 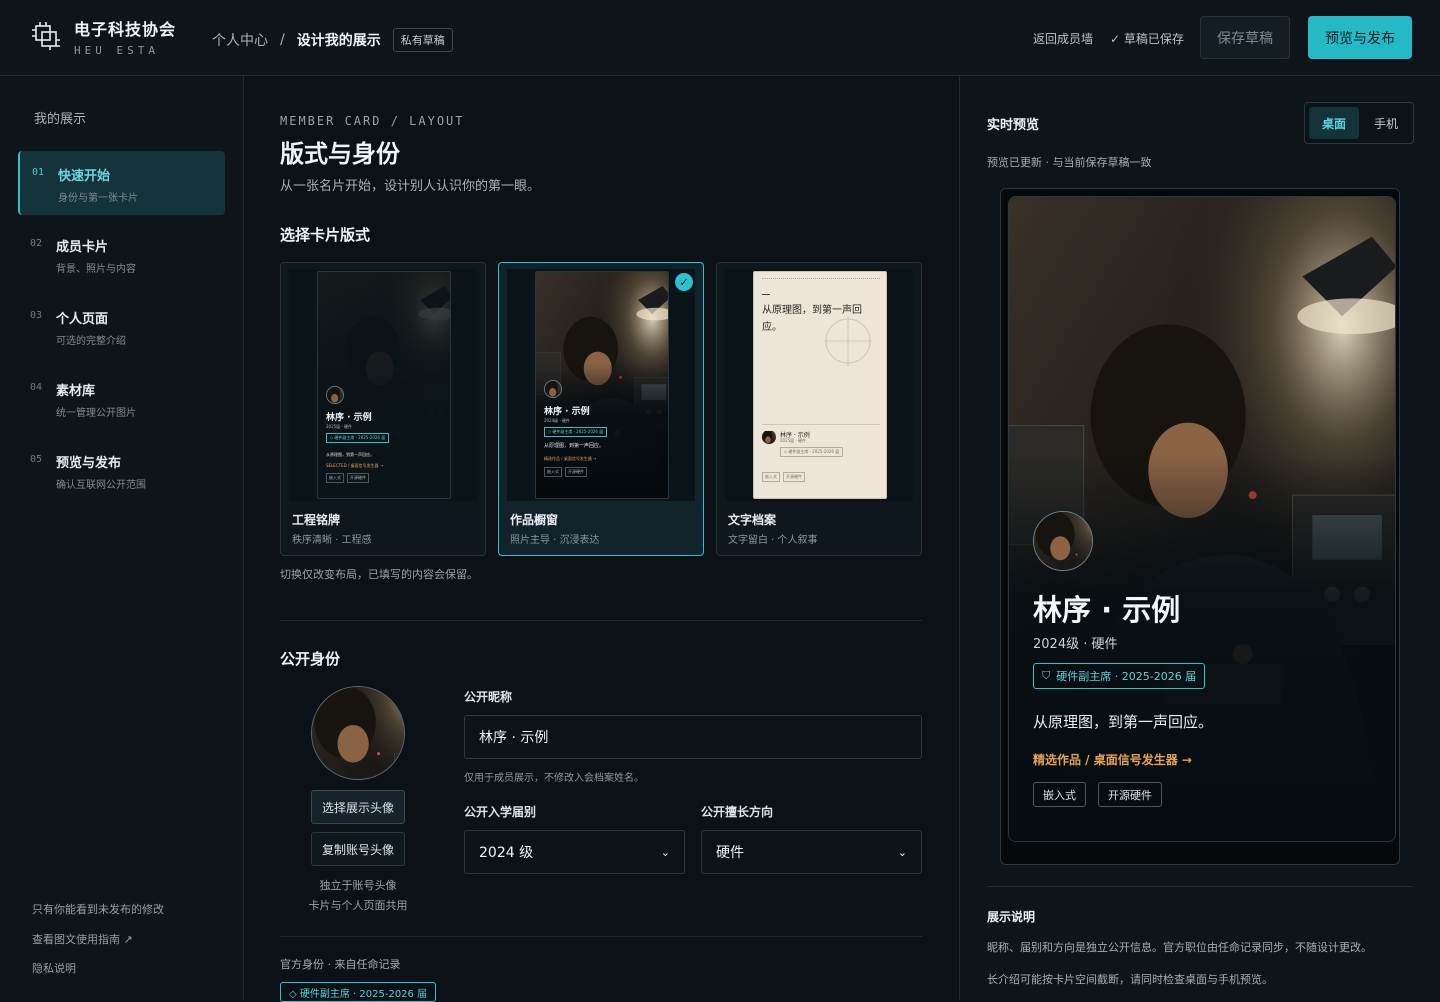 I want to click on year-value: 2024 级, so click(x=506, y=853).